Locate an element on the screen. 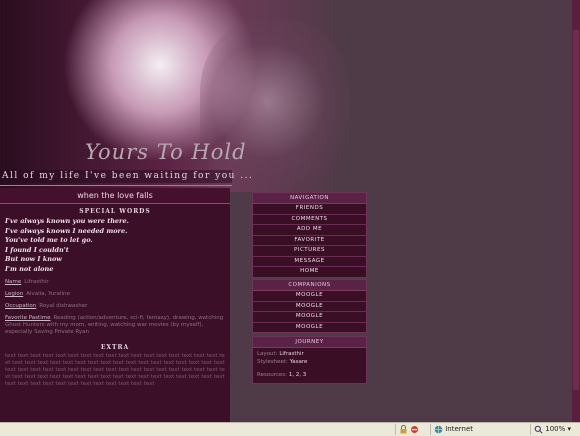 Image resolution: width=580 pixels, height=436 pixels. poem-line: I found I couldn't is located at coordinates (37, 249).